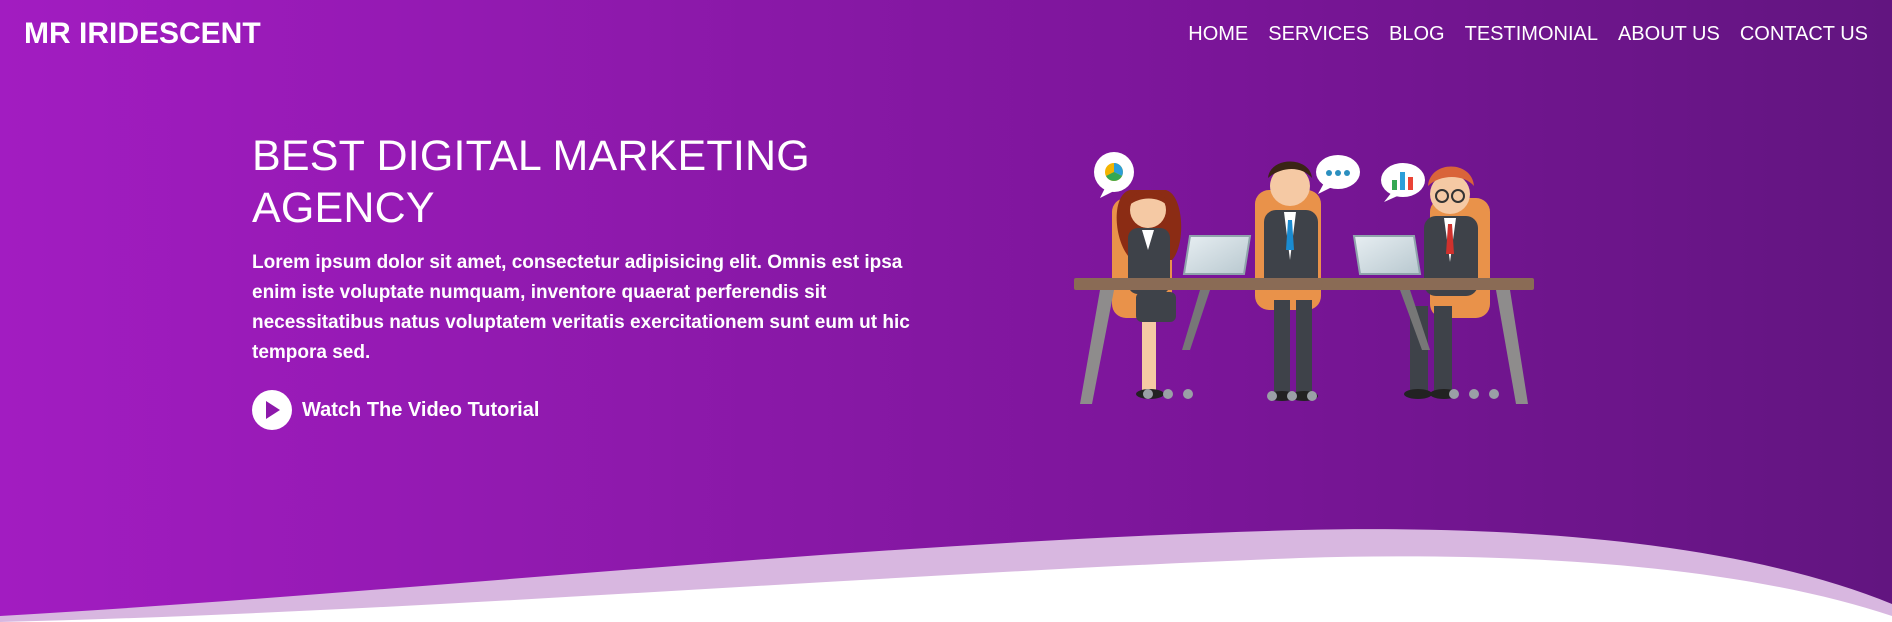 This screenshot has height=622, width=1892. I want to click on dots-bubble-center, so click(1338, 174).